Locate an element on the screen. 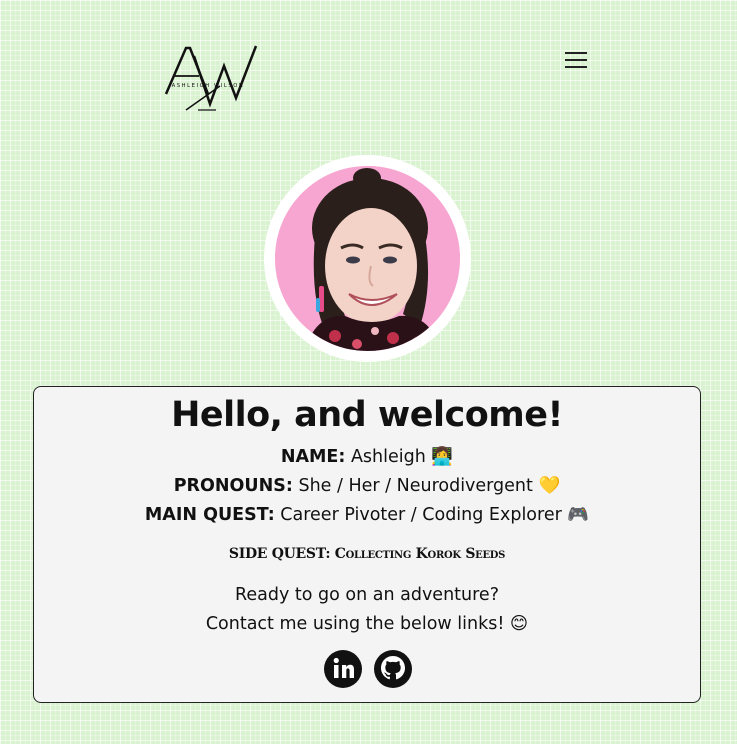 The height and width of the screenshot is (744, 737). linkedin-icon is located at coordinates (343, 669).